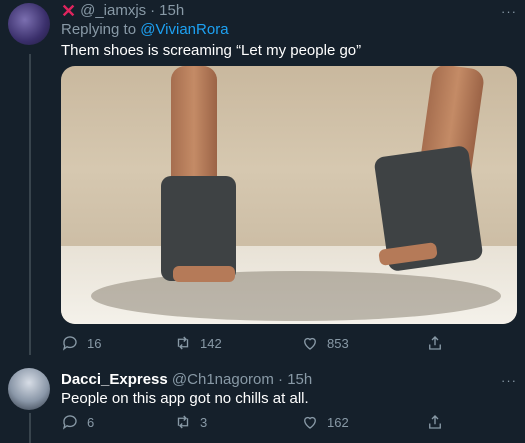 This screenshot has width=525, height=443. Describe the element at coordinates (190, 422) in the screenshot. I see `retweet-button: 3` at that location.